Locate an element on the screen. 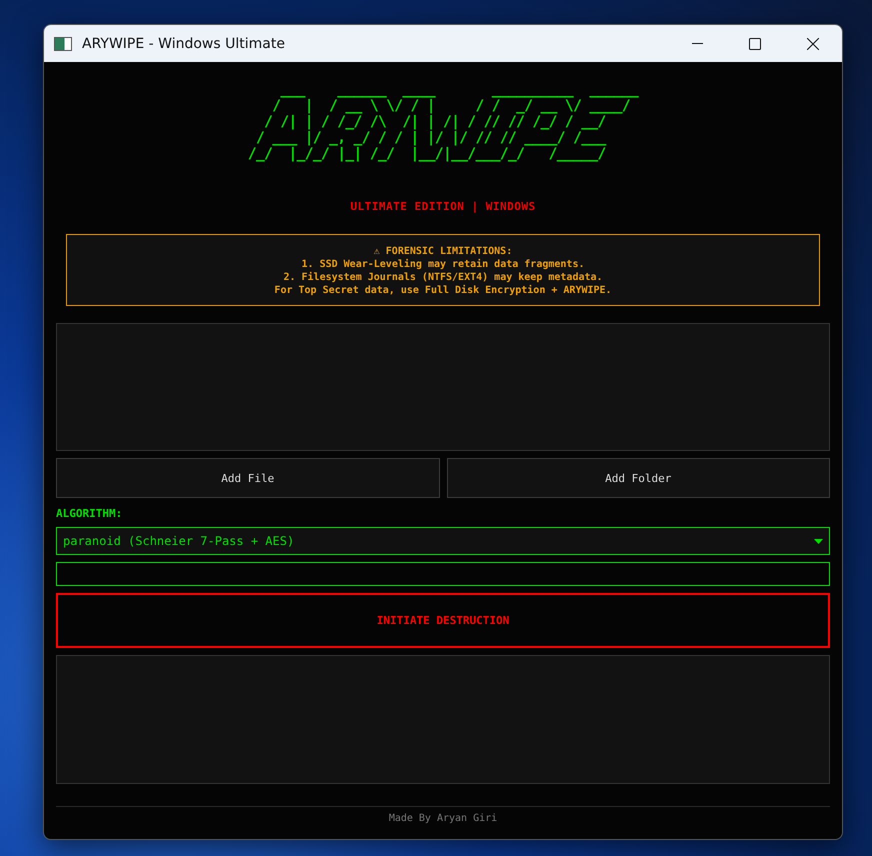 This screenshot has height=856, width=872. warning-line: 2. Filesystem Journals (NTFS/EXT4) may keep metadata. is located at coordinates (443, 277).